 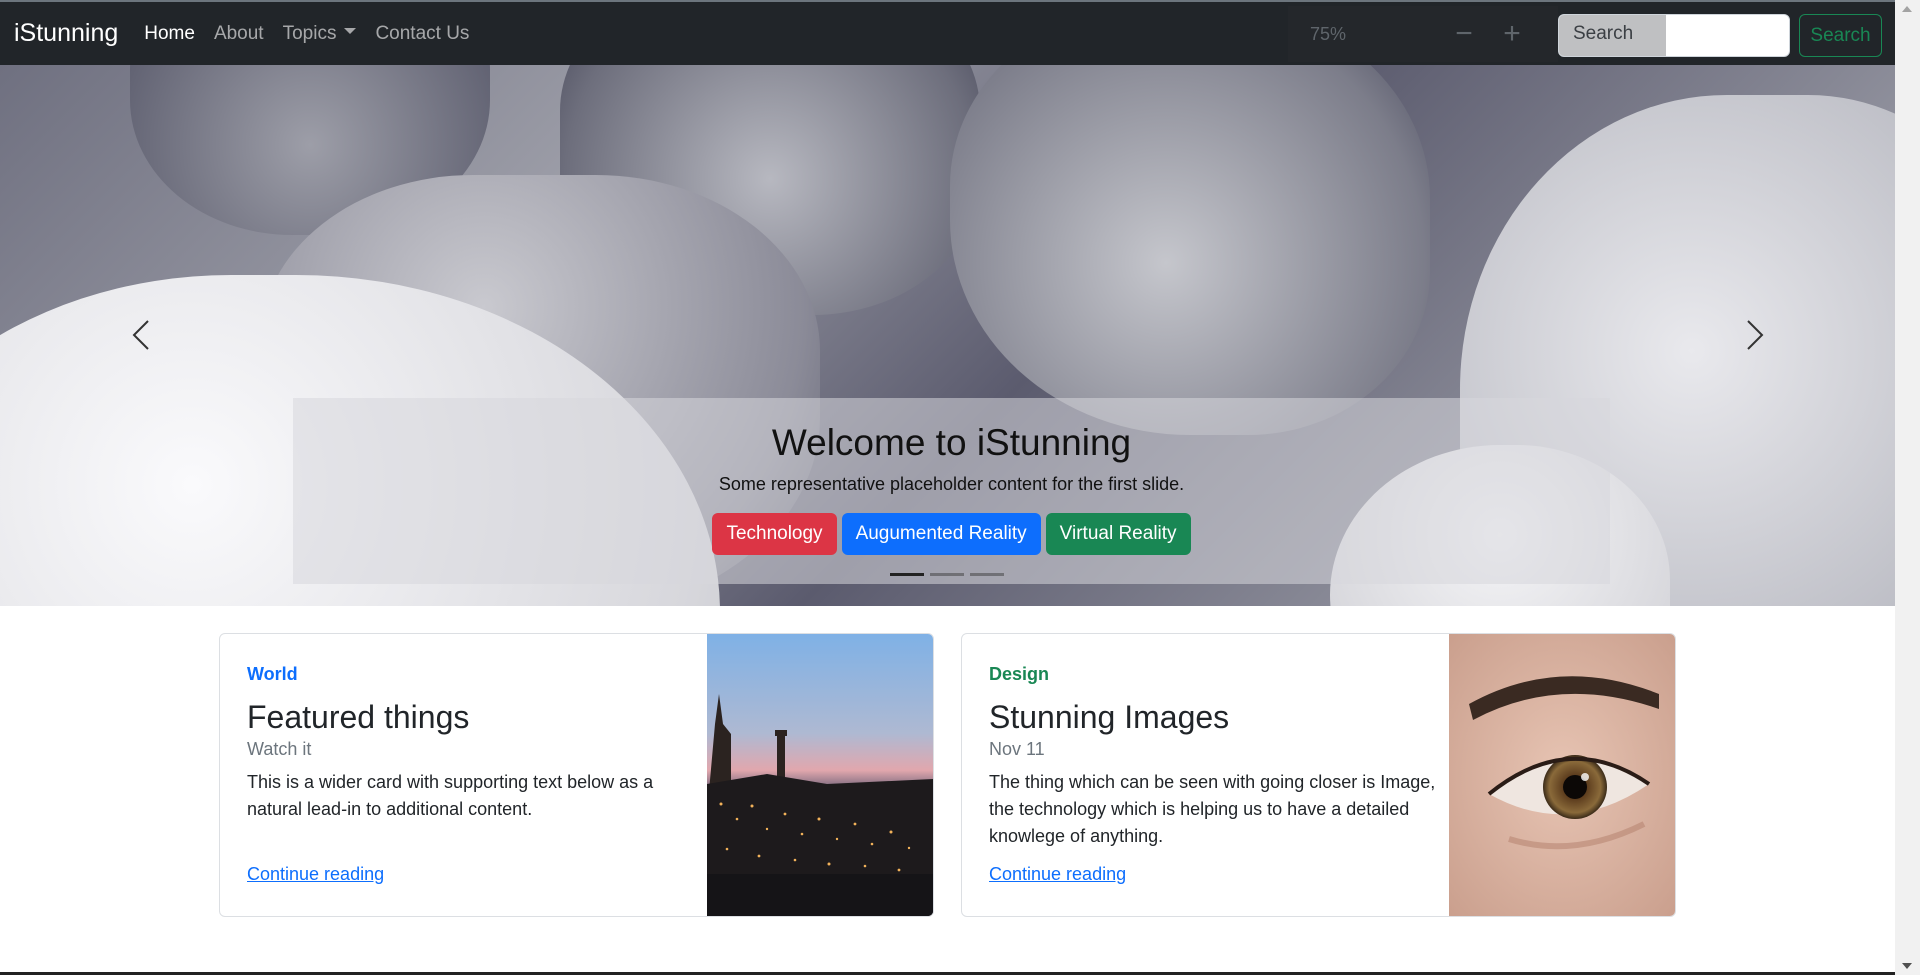 I want to click on chevron-right-icon, so click(x=1755, y=335).